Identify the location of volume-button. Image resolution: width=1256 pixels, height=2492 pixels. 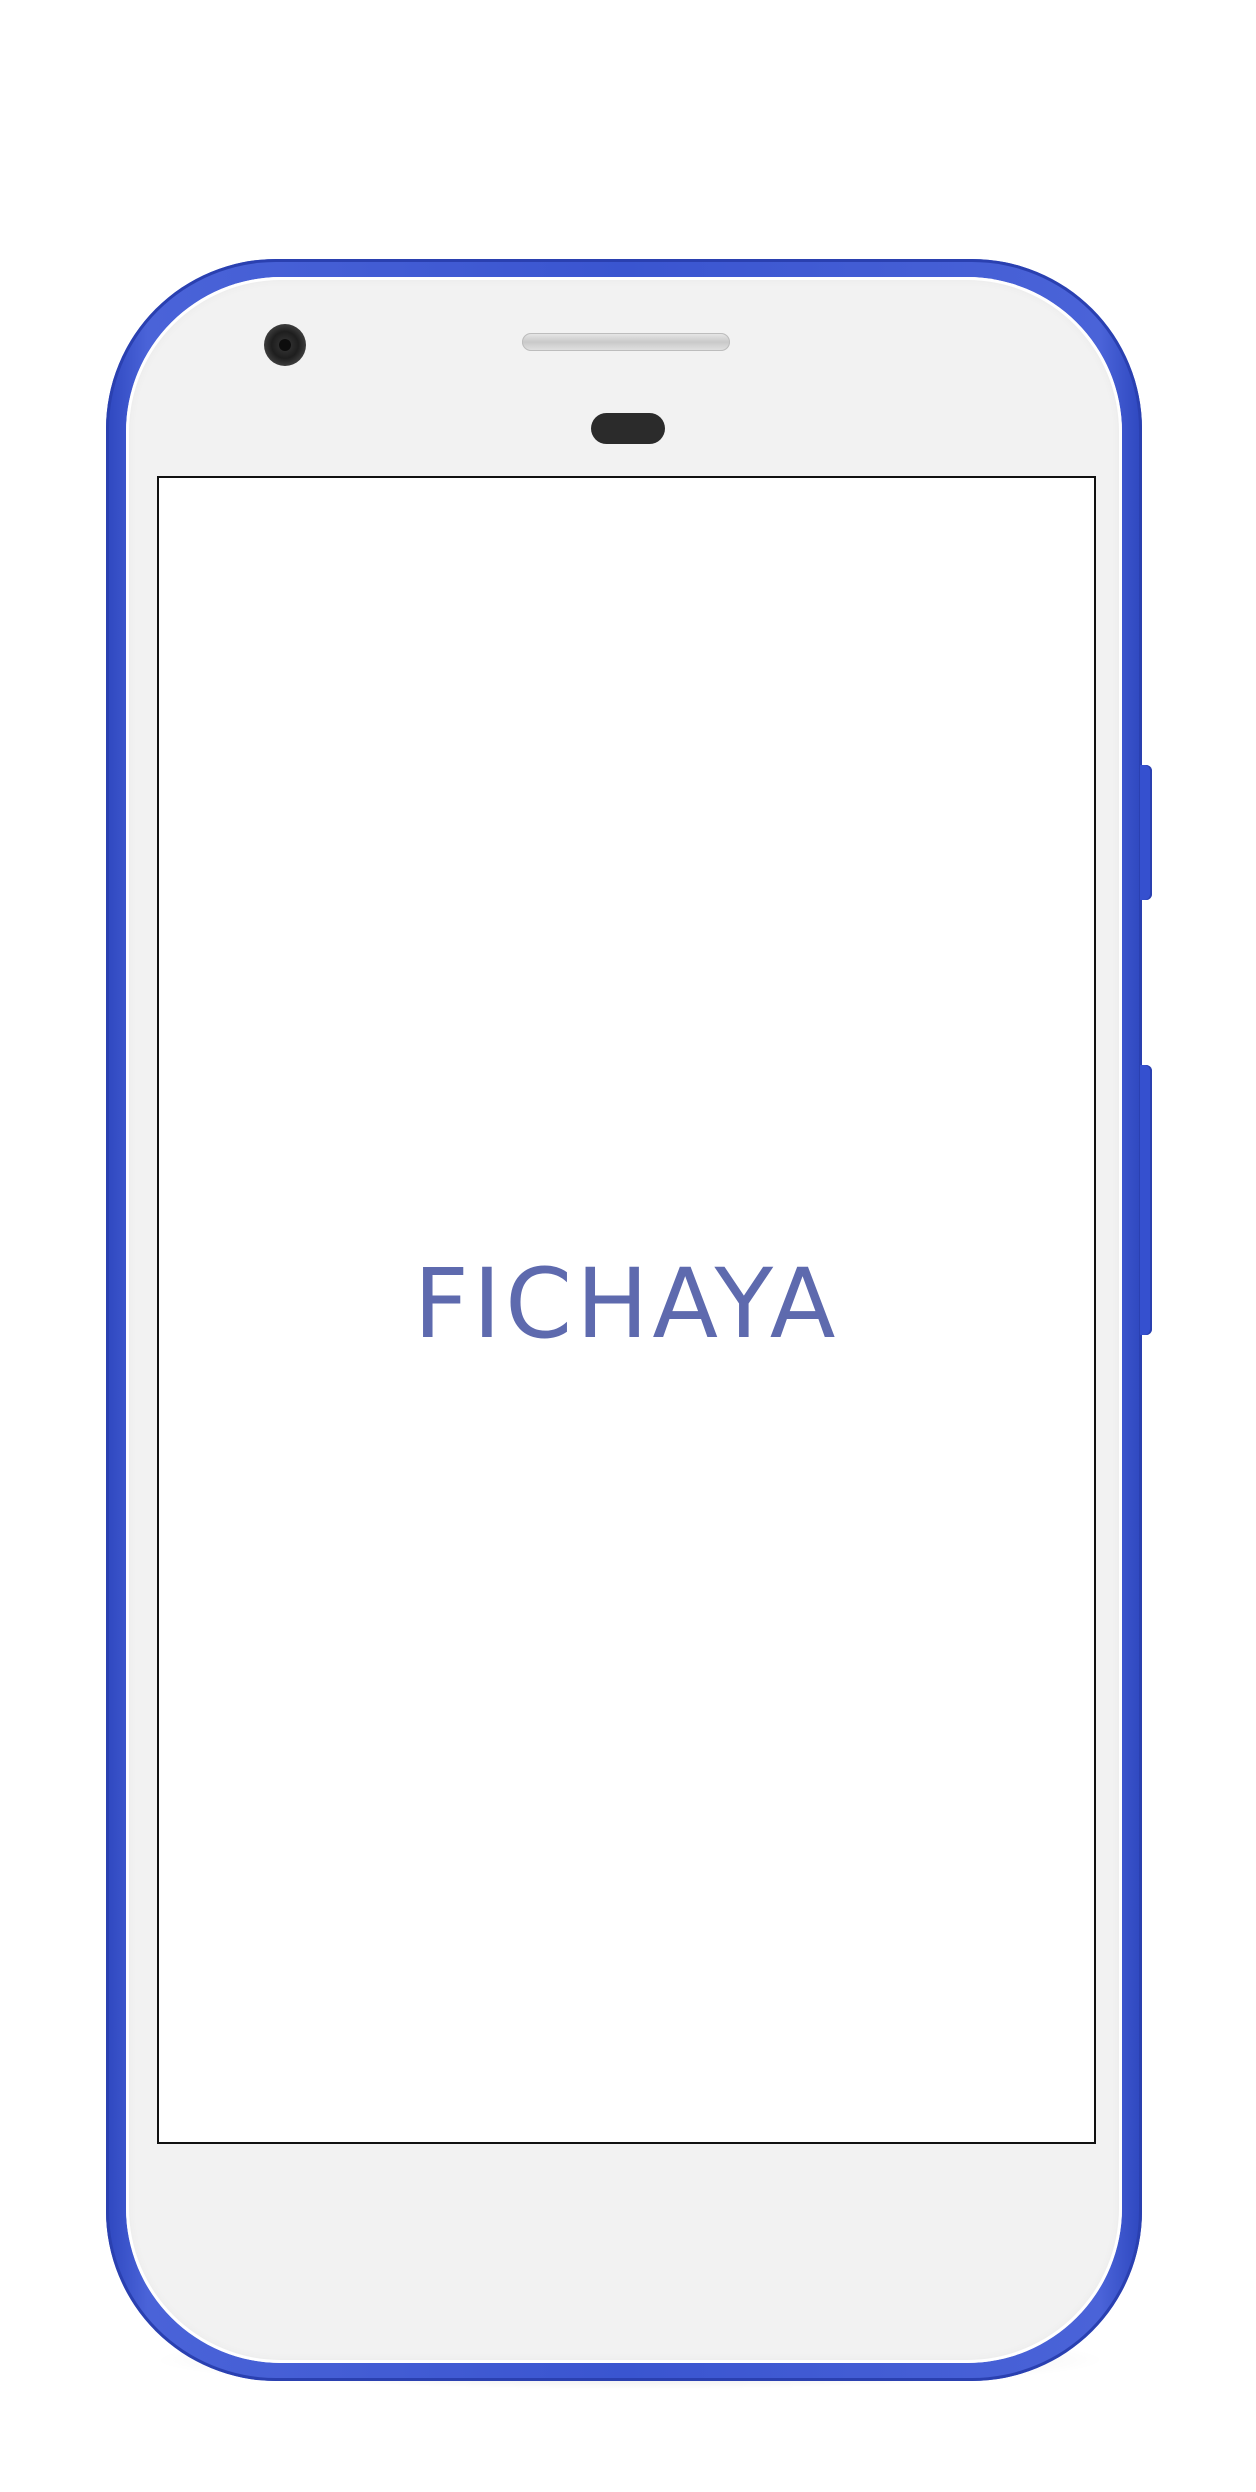
(1146, 1200).